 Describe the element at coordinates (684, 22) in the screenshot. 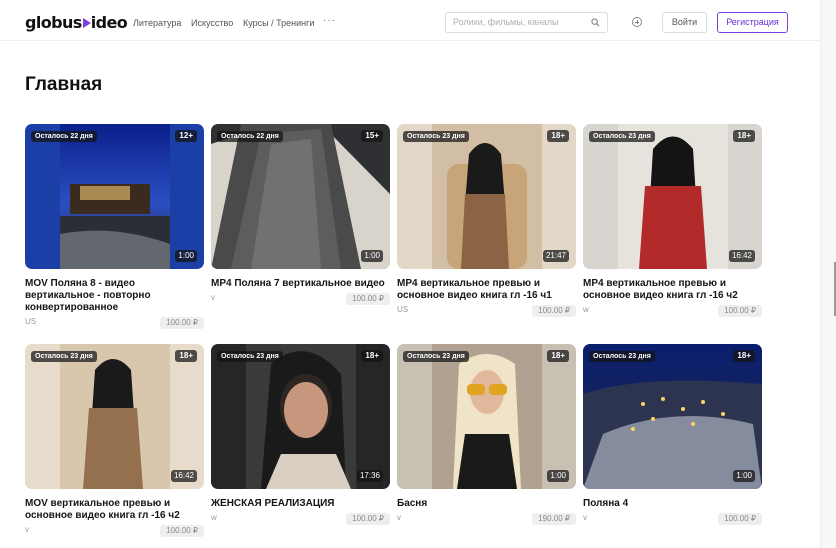

I see `login-button: Войти` at that location.